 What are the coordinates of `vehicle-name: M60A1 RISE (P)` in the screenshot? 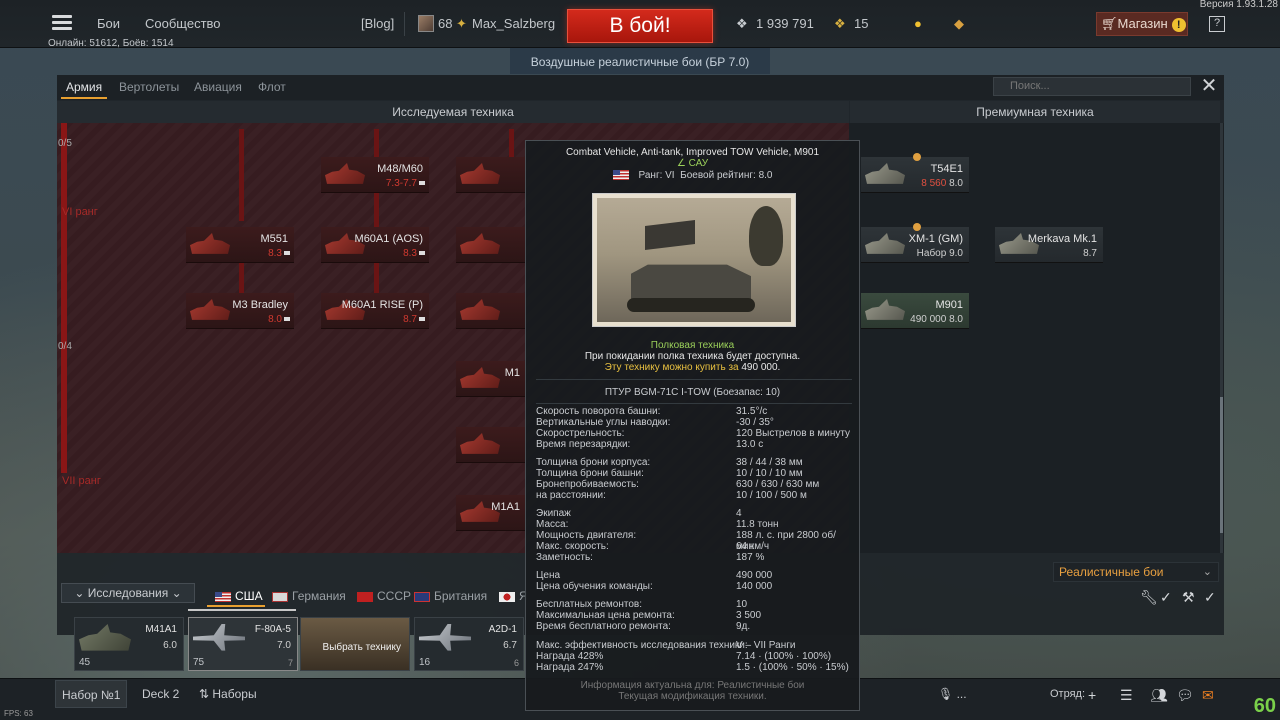 It's located at (382, 305).